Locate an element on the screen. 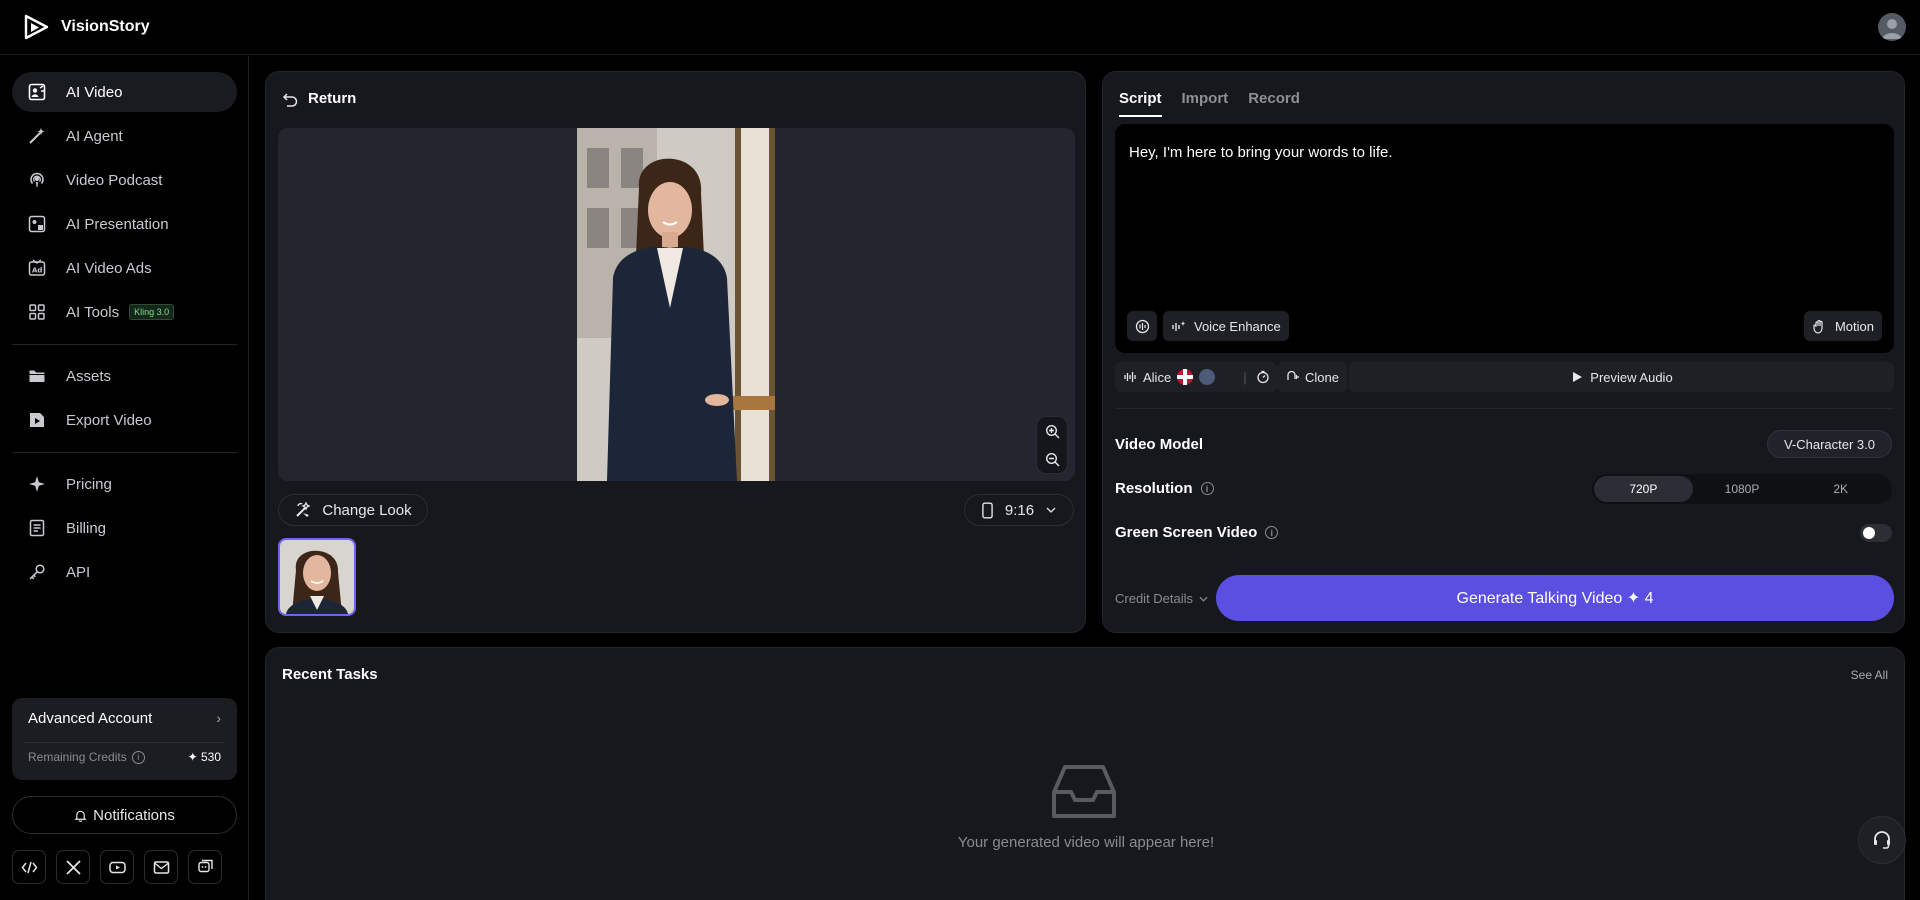 The height and width of the screenshot is (900, 1920). resolution-option-1080p: 1080P is located at coordinates (1742, 489).